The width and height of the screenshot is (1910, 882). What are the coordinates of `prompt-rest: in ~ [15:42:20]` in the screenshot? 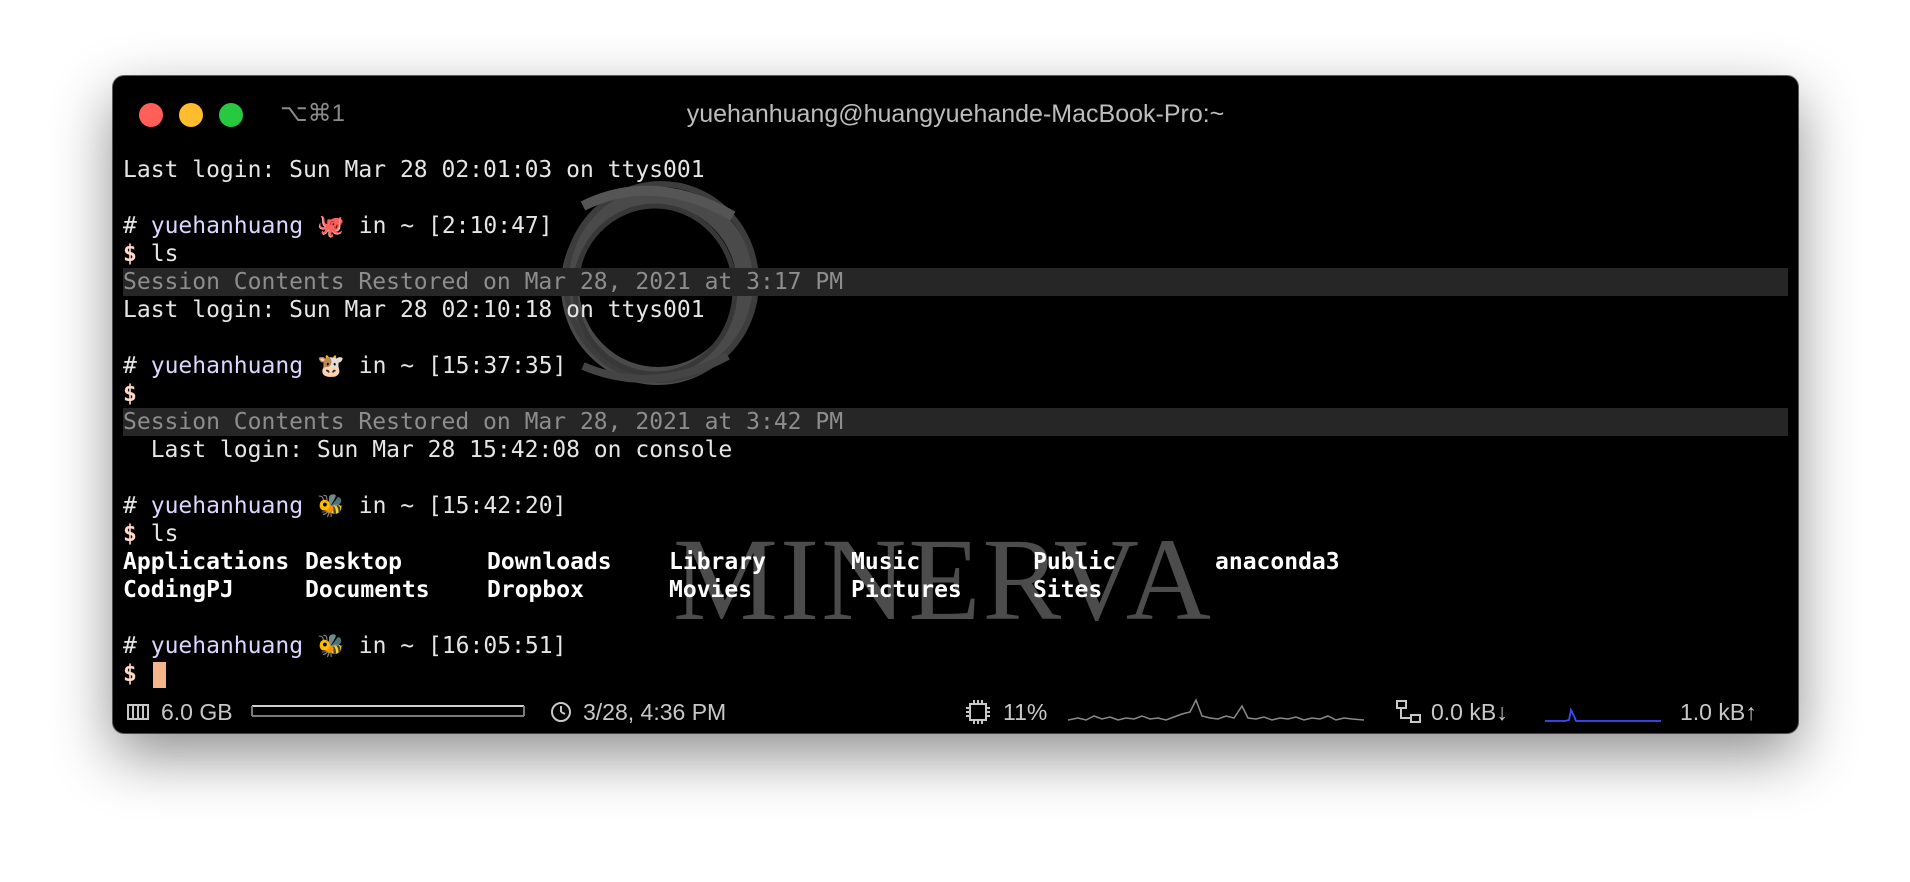 It's located at (455, 506).